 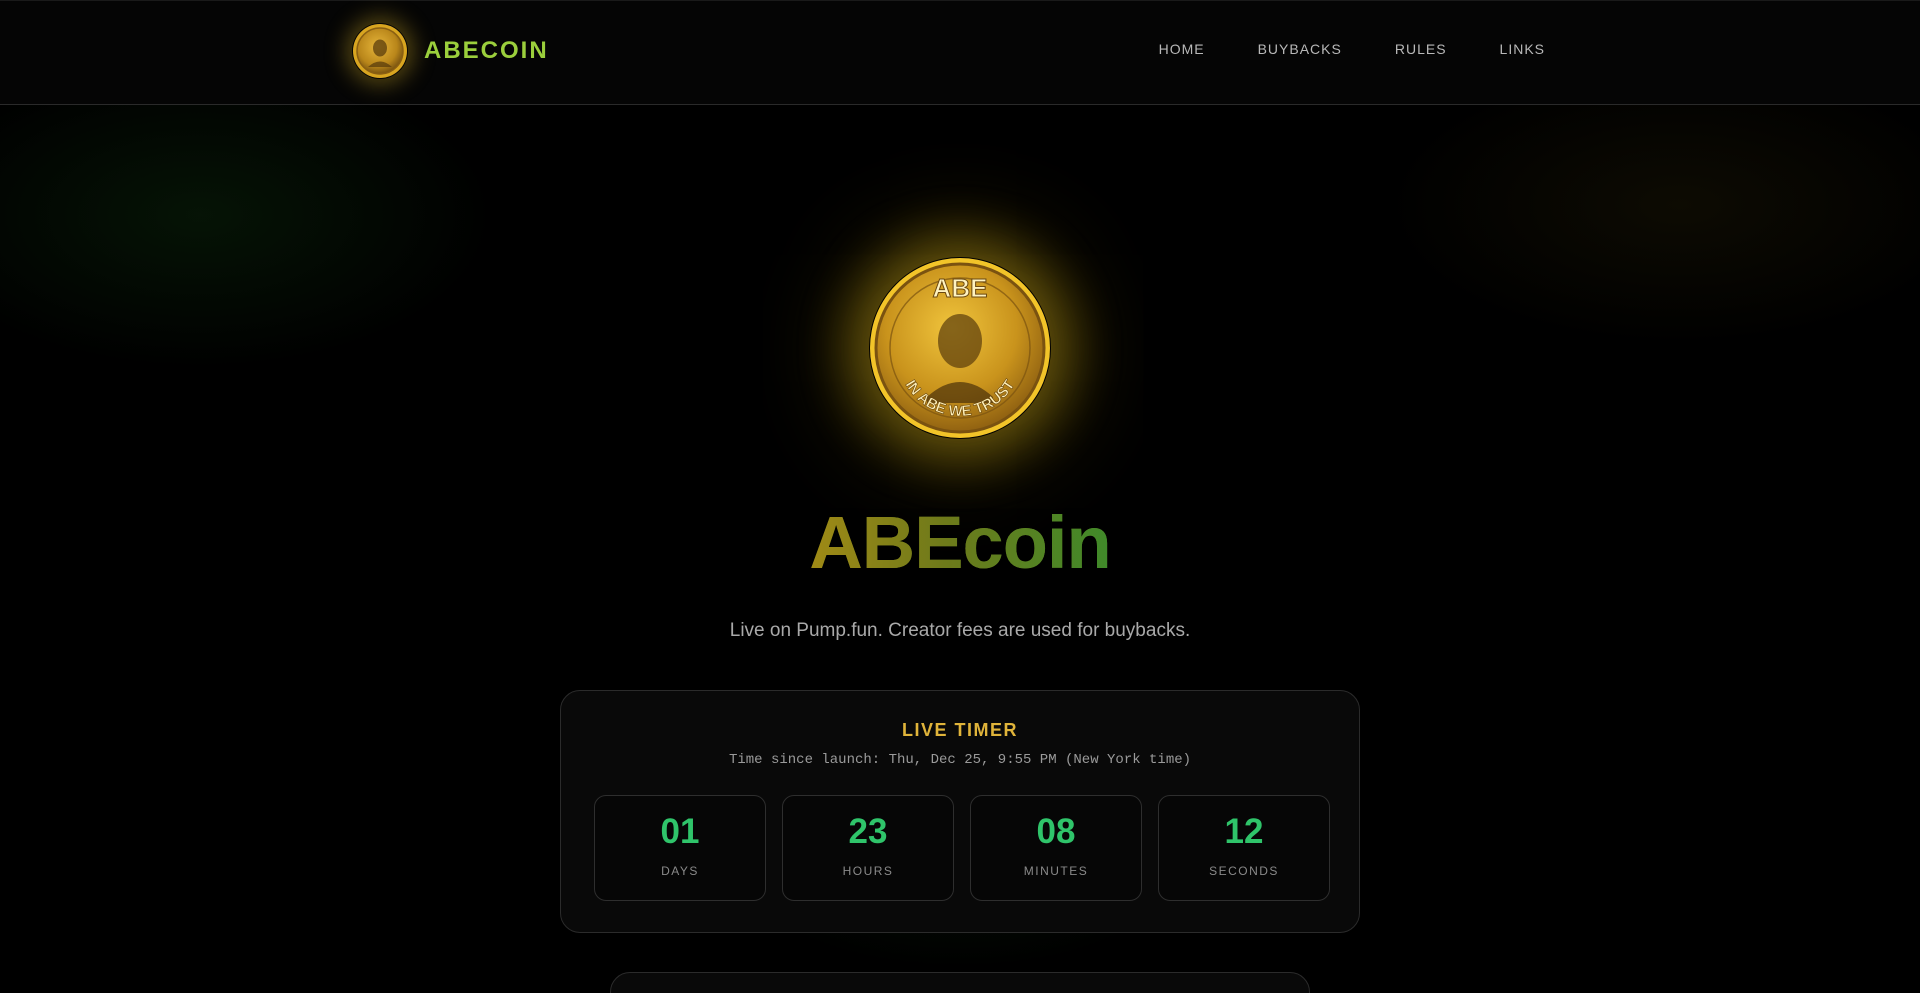 I want to click on nav-buybacks: BUYBACKS, so click(x=1300, y=49).